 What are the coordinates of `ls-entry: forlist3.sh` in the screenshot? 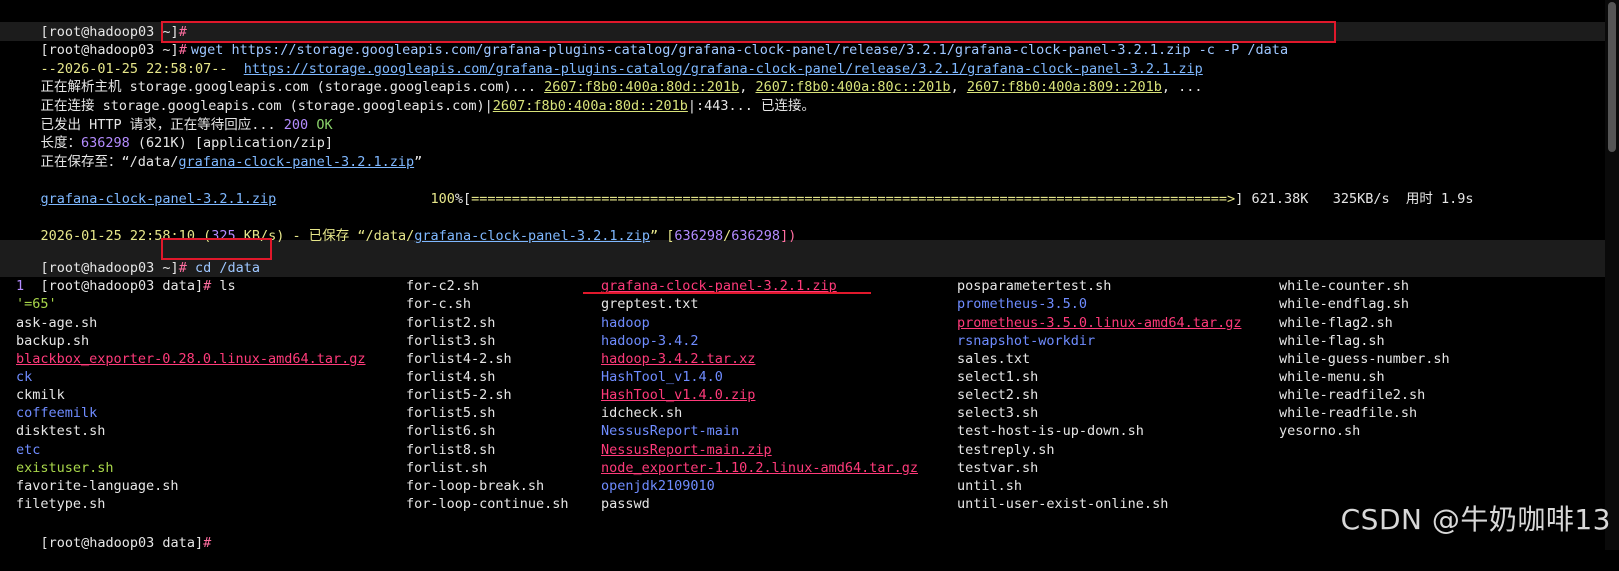 It's located at (451, 340).